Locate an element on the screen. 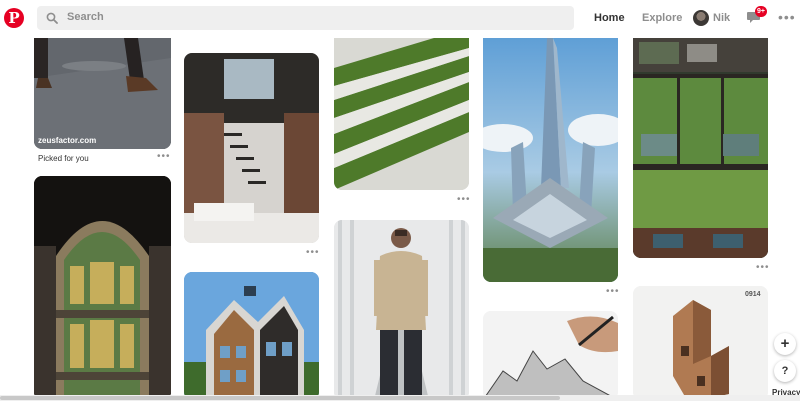 The width and height of the screenshot is (800, 404). search-icon is located at coordinates (52, 18).